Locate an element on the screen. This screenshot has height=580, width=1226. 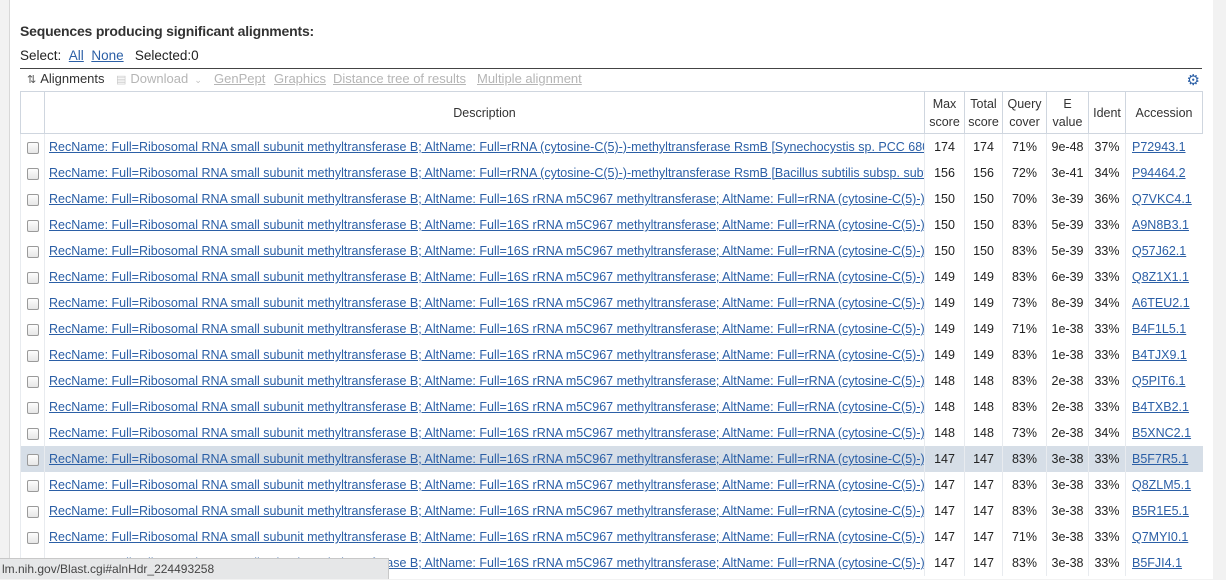
multiple-alignment-link: Multiple alignment is located at coordinates (529, 78).